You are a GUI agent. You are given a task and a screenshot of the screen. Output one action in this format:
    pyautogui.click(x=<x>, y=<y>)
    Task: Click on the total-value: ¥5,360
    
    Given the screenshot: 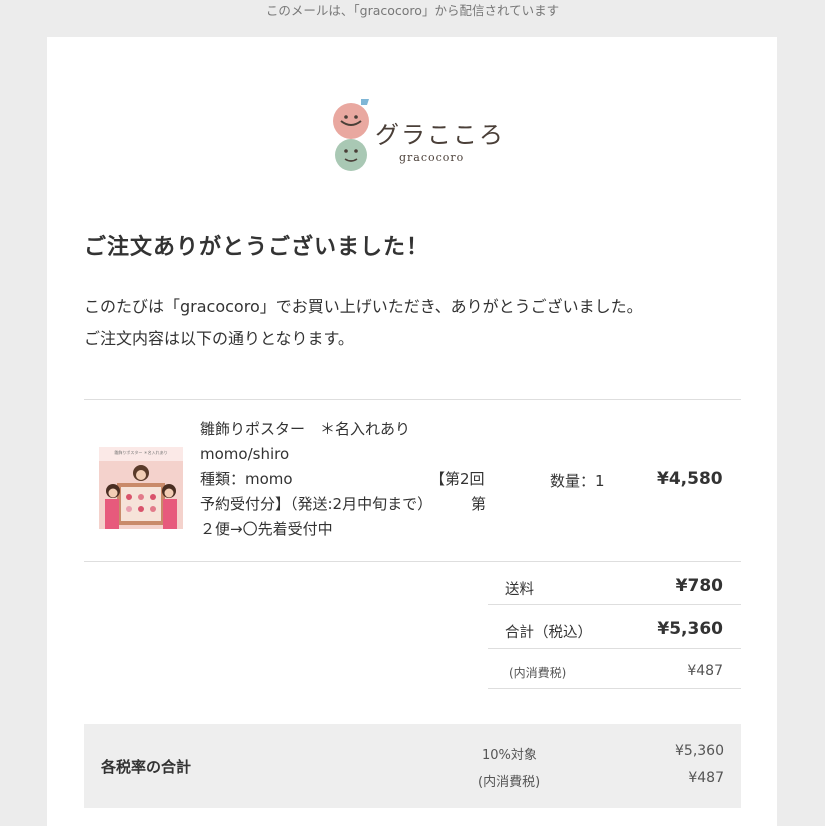 What is the action you would take?
    pyautogui.click(x=690, y=629)
    